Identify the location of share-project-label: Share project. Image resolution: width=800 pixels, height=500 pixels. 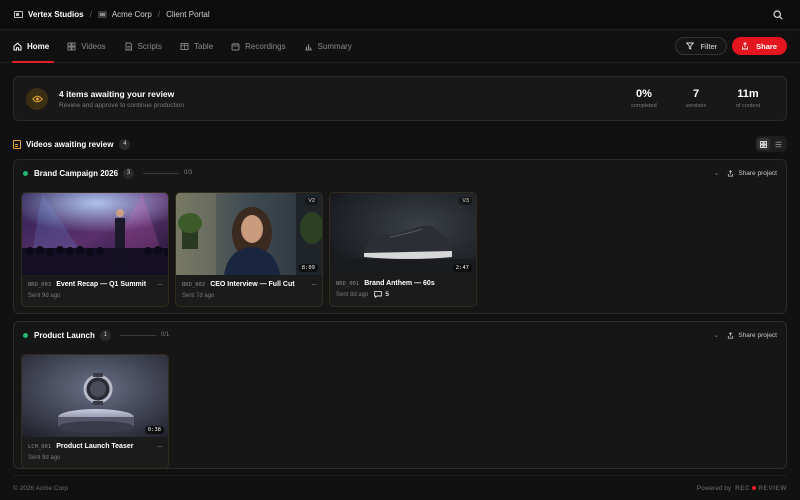
(757, 173).